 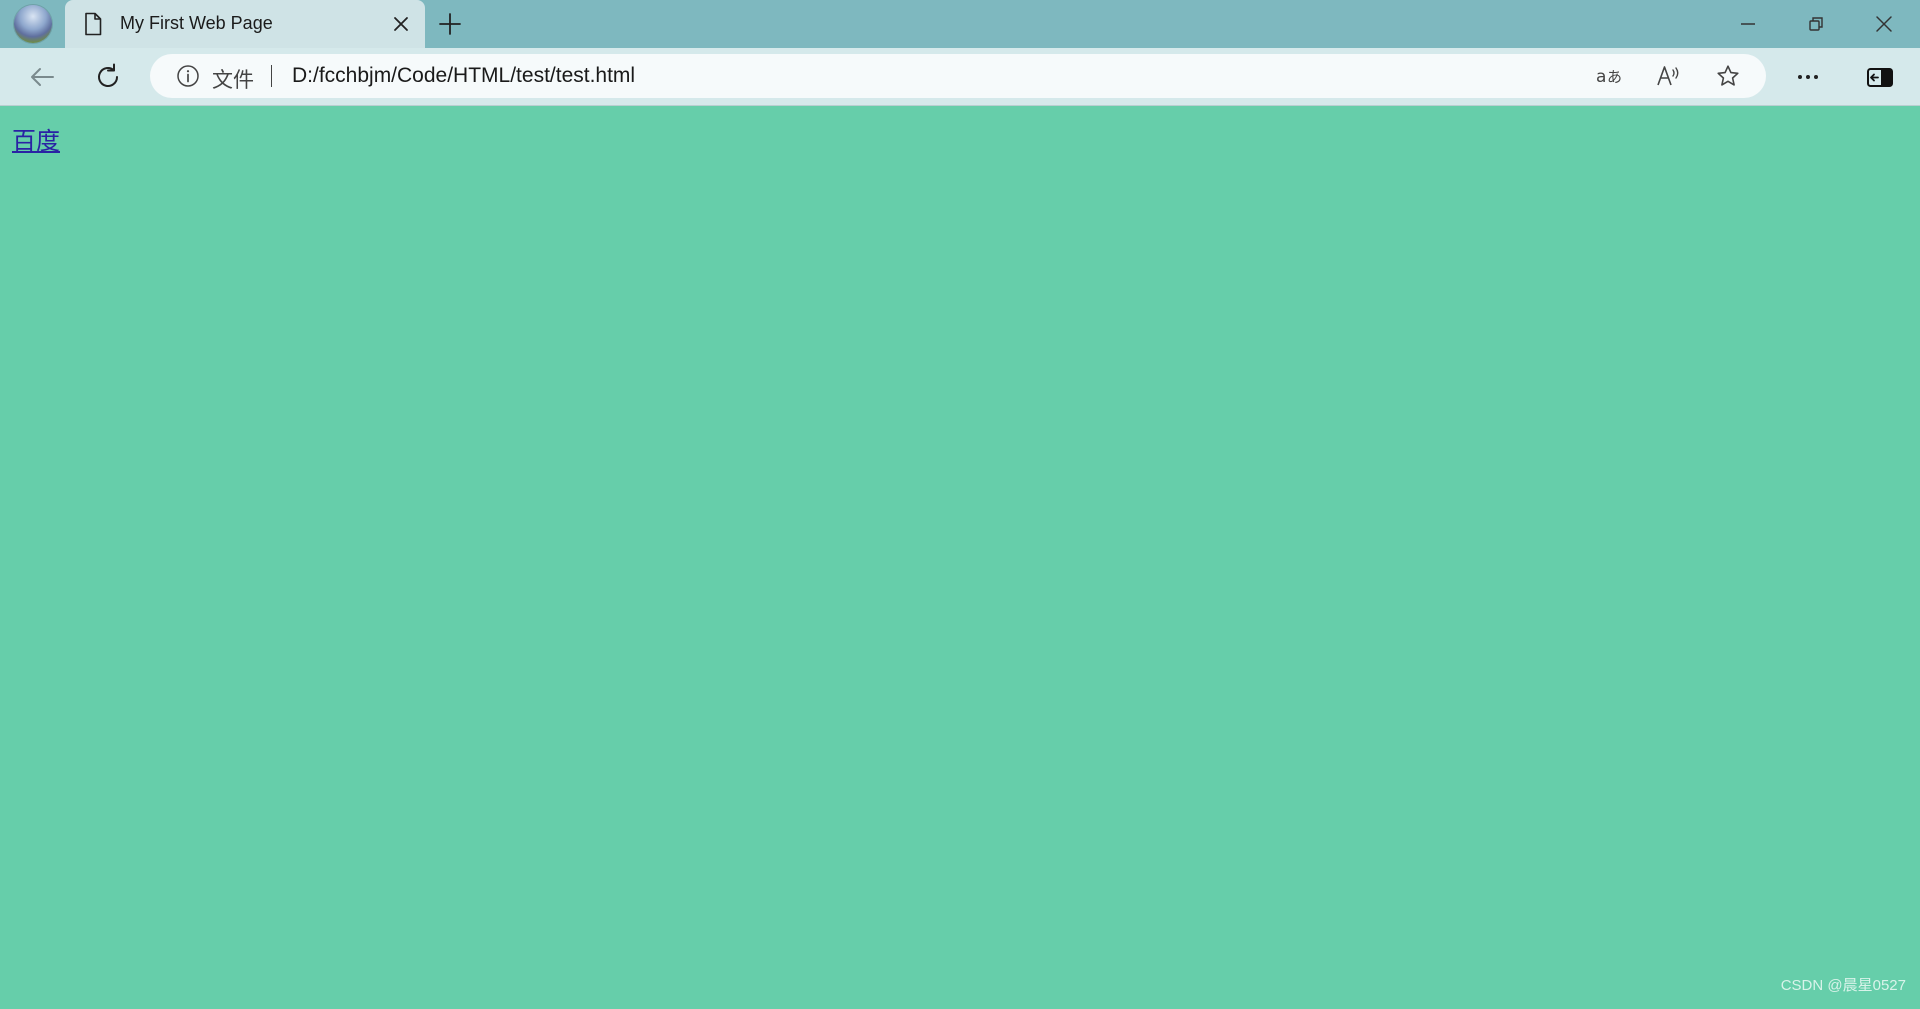 I want to click on window-close-icon, so click(x=1884, y=24).